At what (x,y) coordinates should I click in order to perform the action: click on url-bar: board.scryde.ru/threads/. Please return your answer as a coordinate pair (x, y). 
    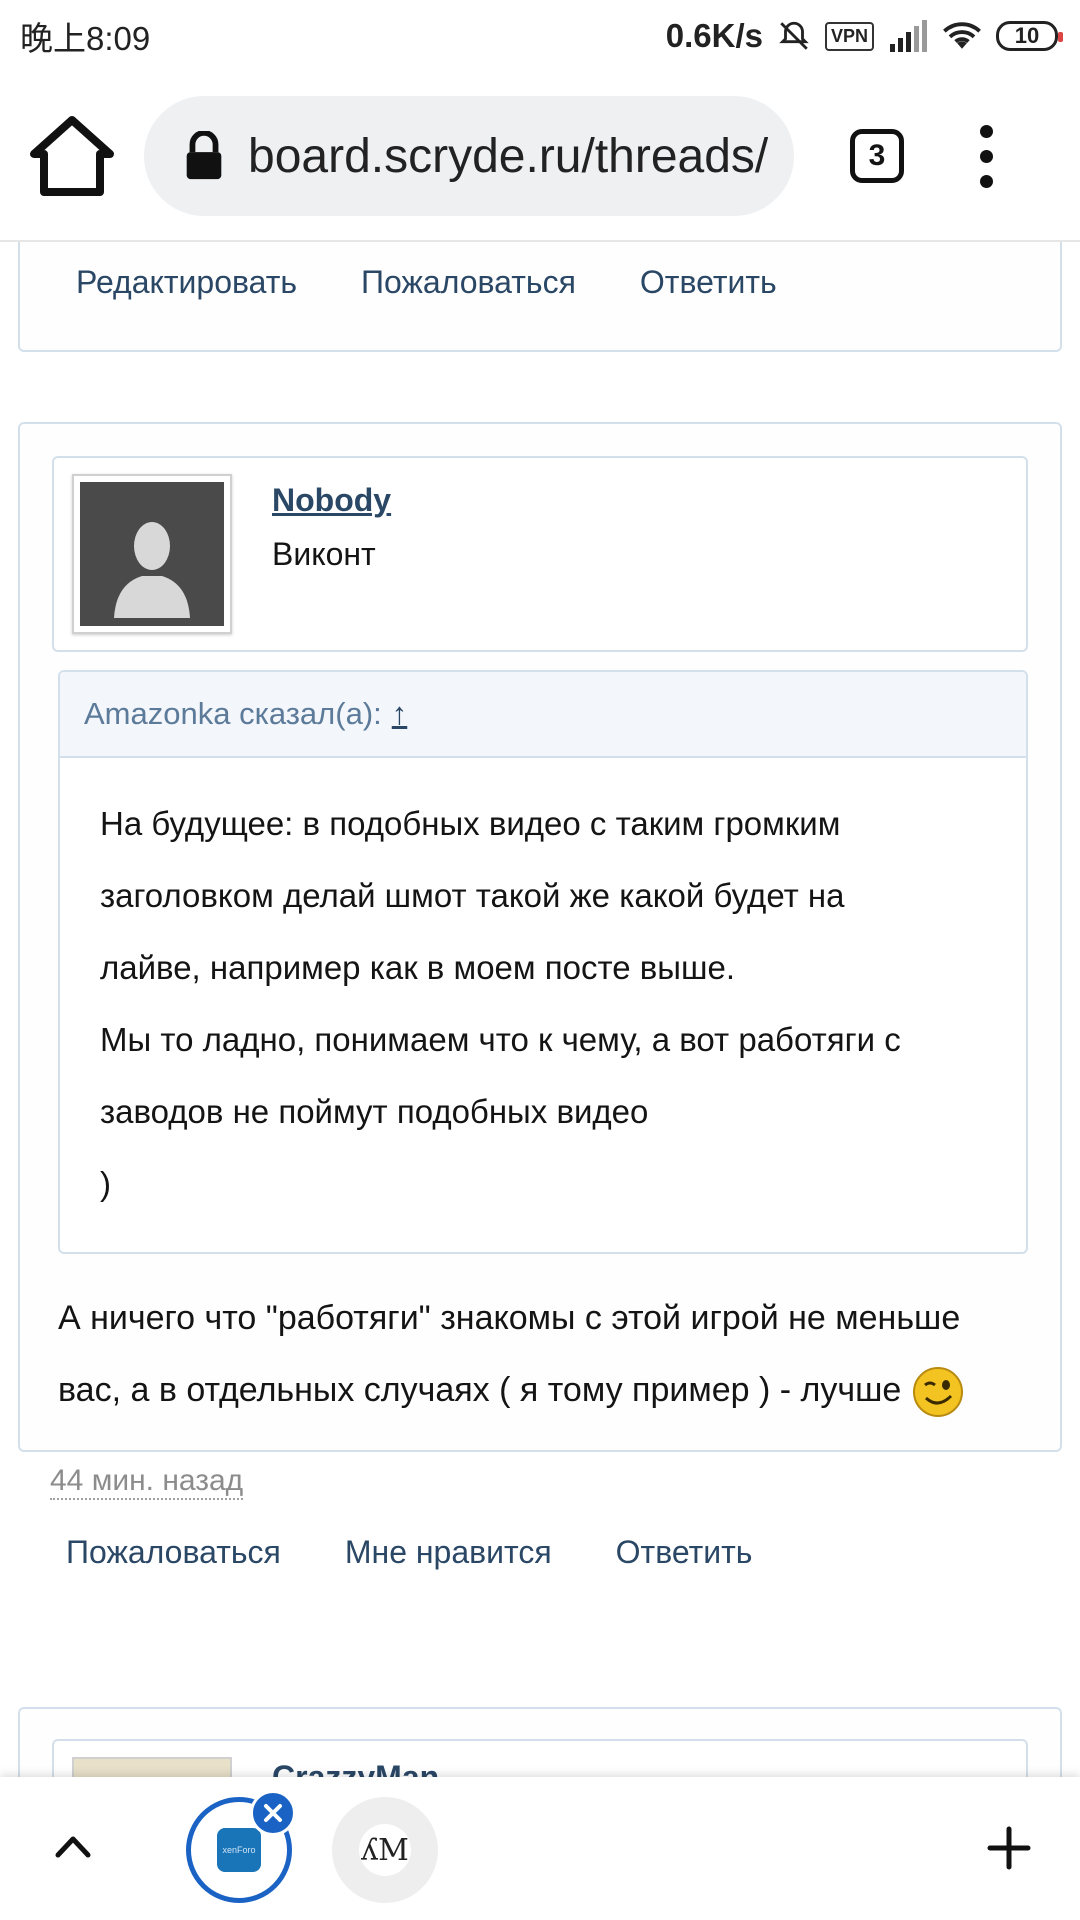
    Looking at the image, I should click on (469, 156).